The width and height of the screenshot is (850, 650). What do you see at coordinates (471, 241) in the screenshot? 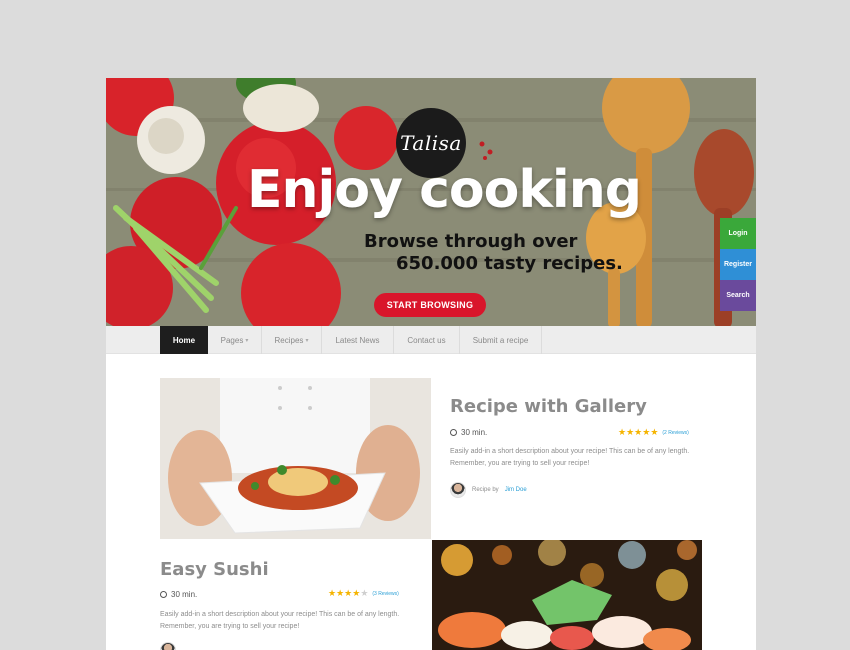
I see `hero-subtitle-line1: Browse through over` at bounding box center [471, 241].